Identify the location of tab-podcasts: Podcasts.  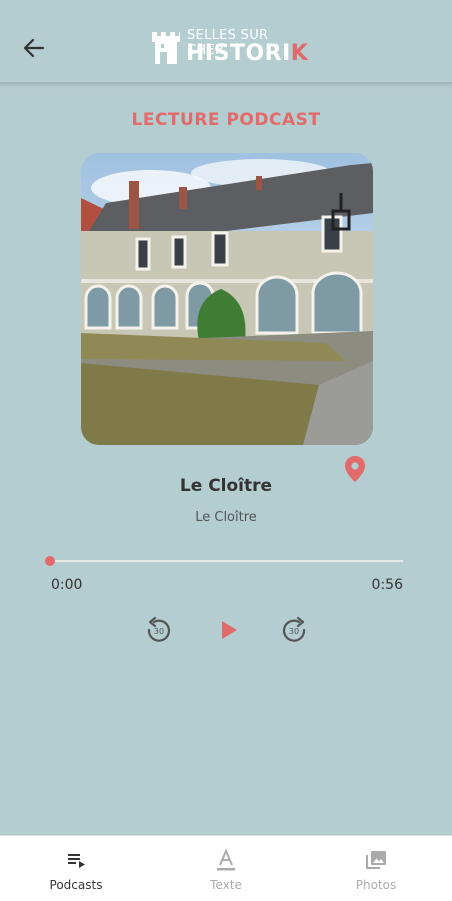
(76, 868).